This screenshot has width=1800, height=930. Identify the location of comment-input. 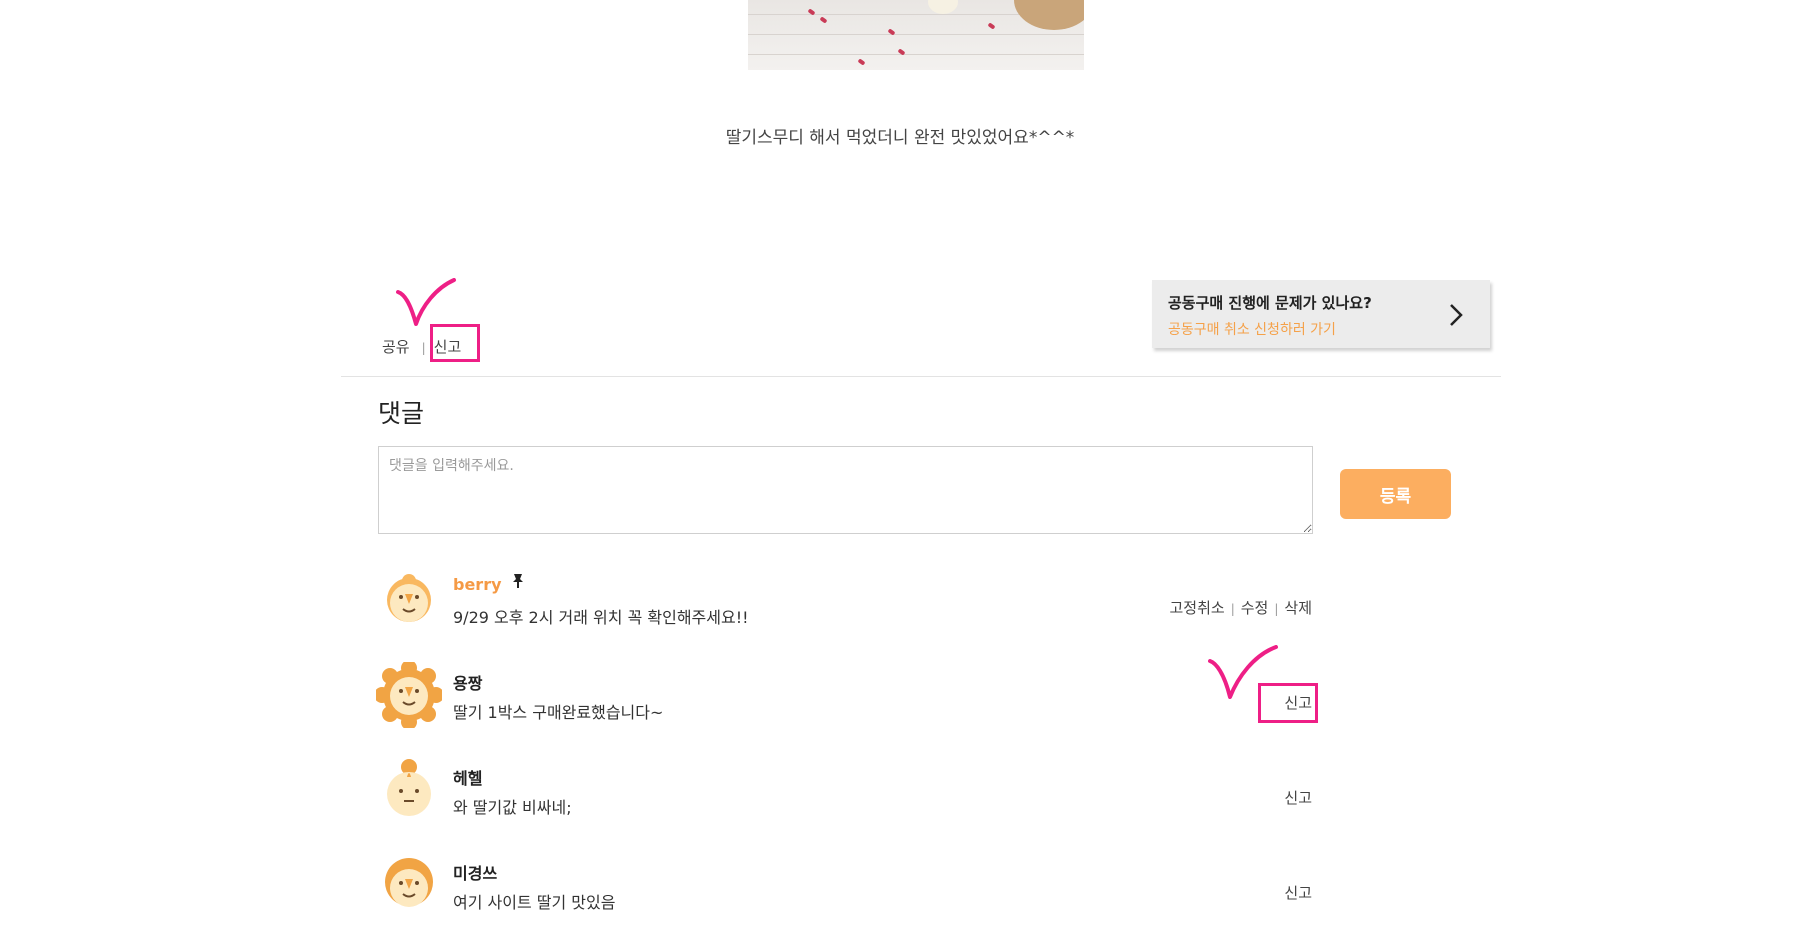
(845, 490).